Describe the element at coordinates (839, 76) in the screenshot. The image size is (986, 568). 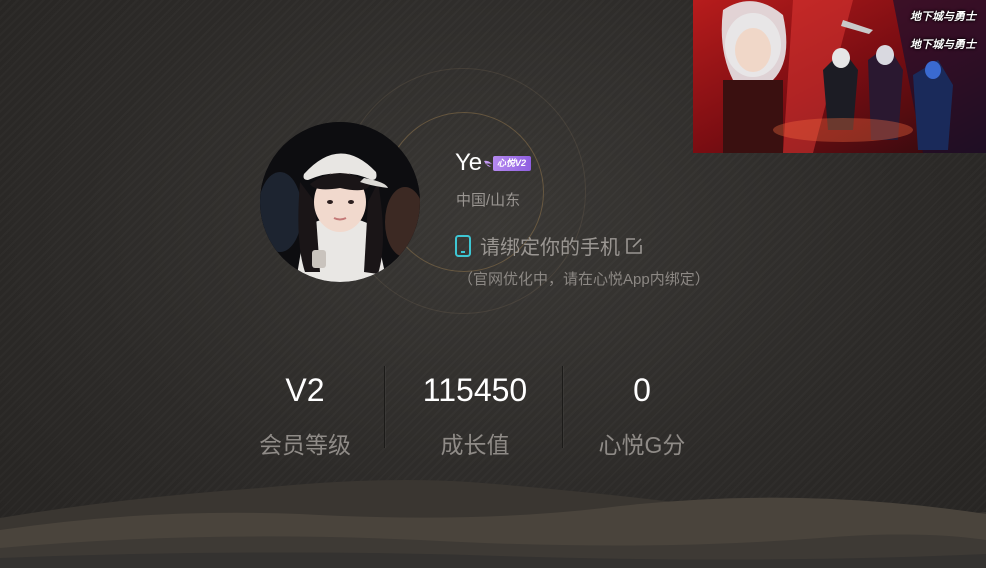
I see `game-ad-banner: 地下城与勇士 地下城与勇士` at that location.